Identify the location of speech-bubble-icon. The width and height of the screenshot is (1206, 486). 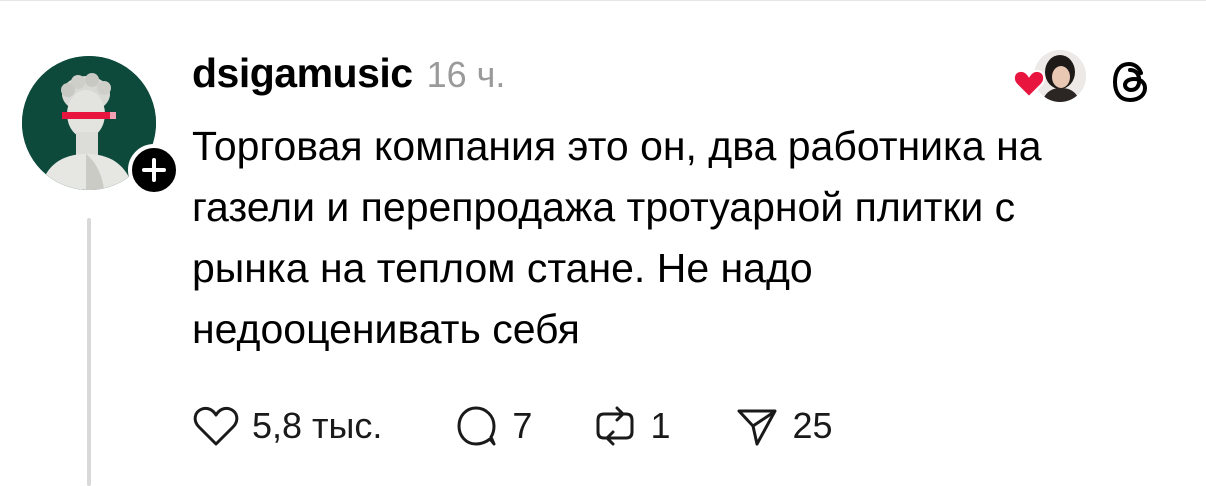
(476, 426).